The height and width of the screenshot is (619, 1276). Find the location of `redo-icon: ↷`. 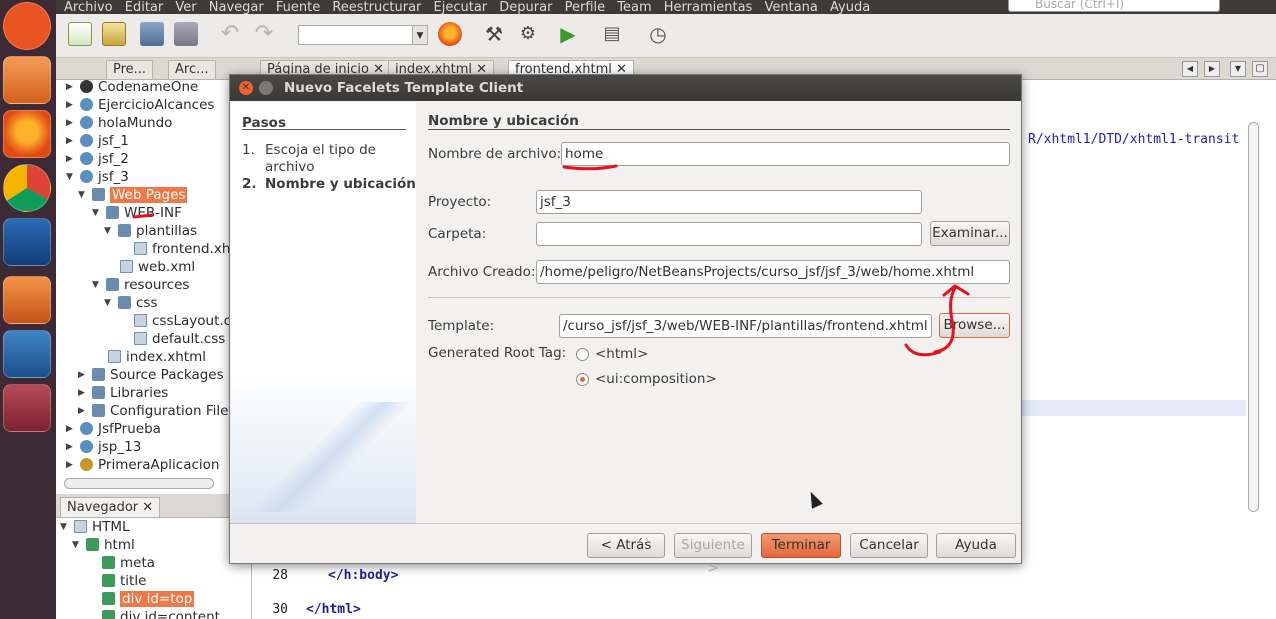

redo-icon: ↷ is located at coordinates (264, 34).